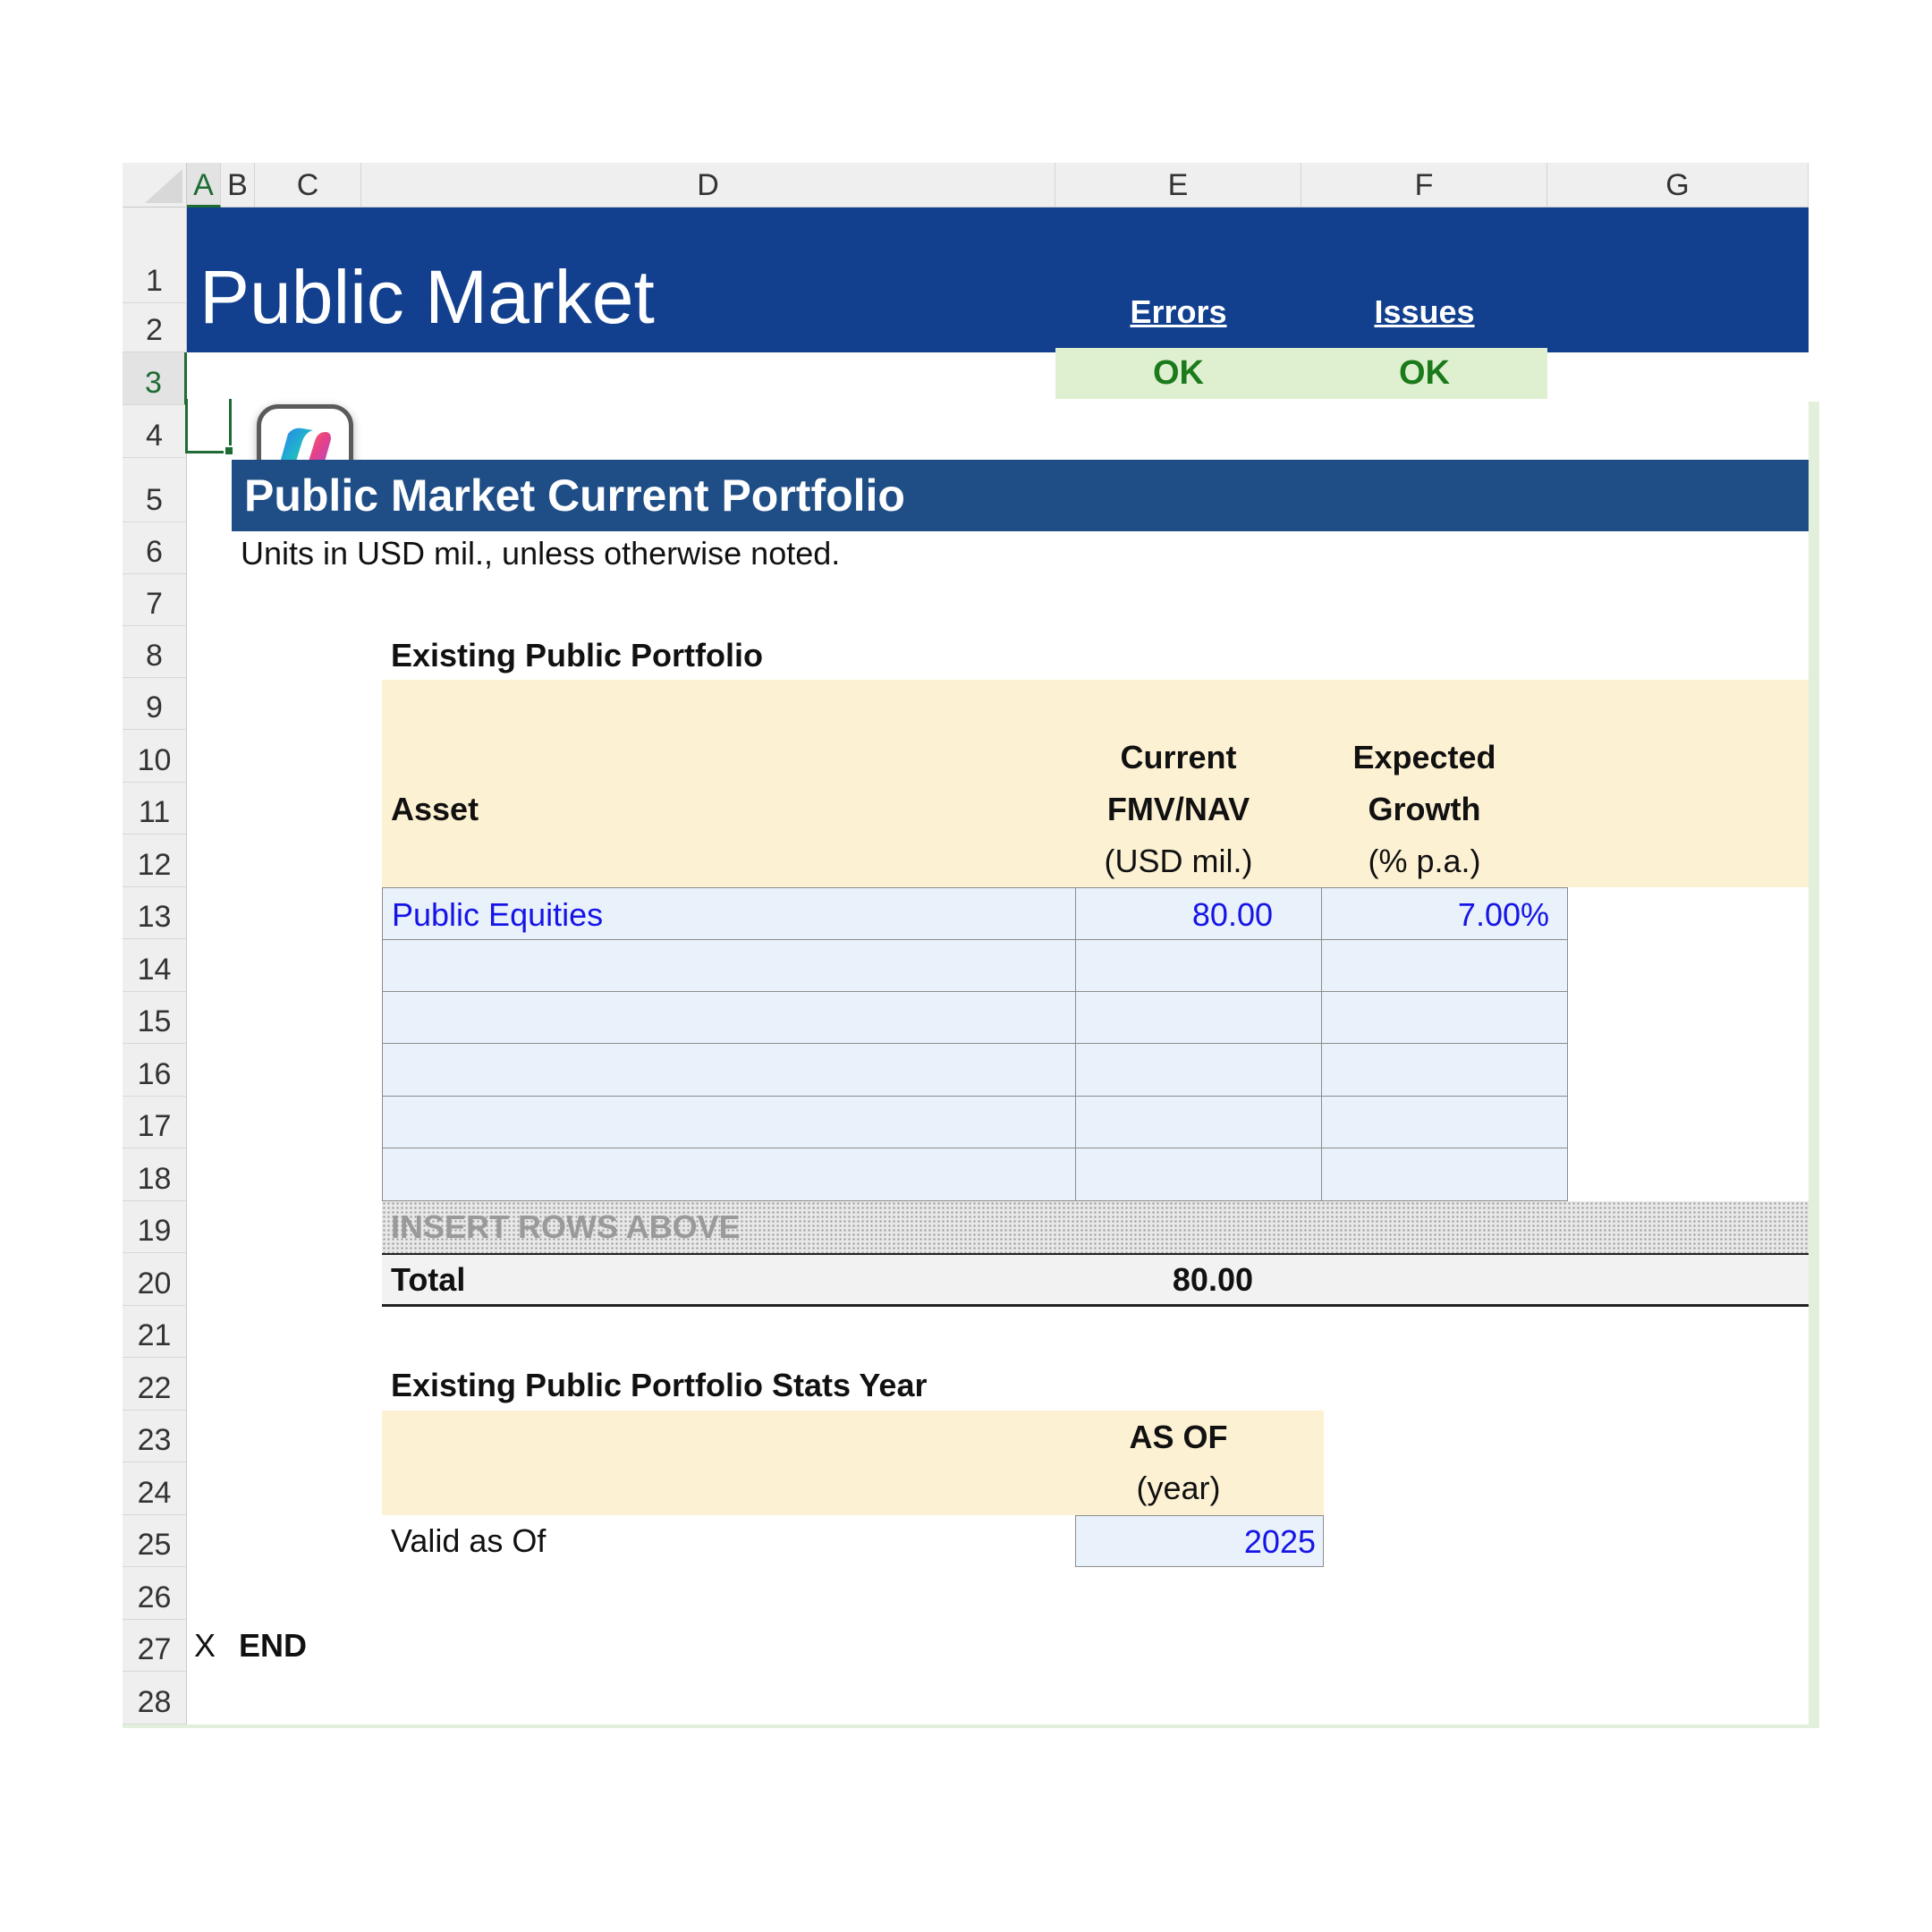  I want to click on row-header-22: 22, so click(155, 1384).